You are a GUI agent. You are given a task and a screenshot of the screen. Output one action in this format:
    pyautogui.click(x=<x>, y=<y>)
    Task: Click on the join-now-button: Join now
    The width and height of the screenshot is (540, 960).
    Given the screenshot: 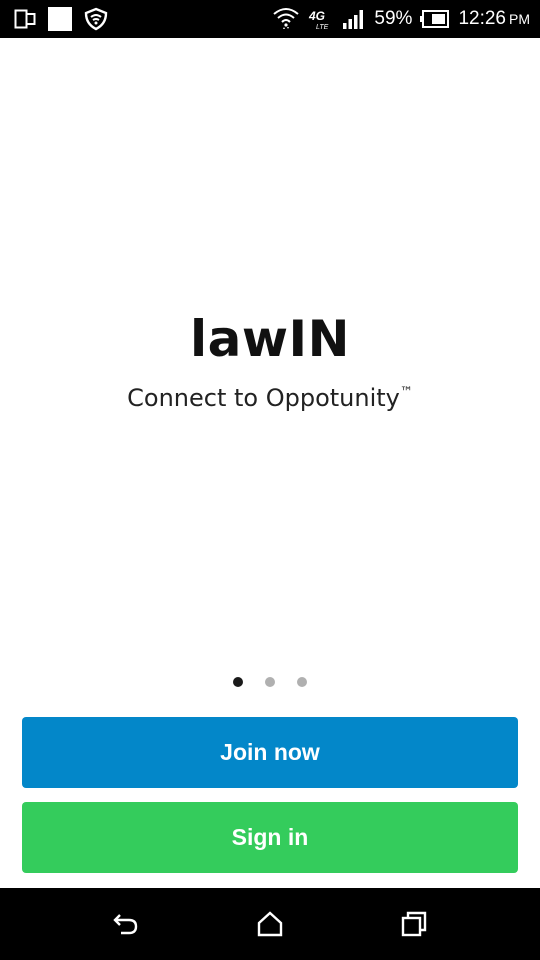 What is the action you would take?
    pyautogui.click(x=270, y=752)
    